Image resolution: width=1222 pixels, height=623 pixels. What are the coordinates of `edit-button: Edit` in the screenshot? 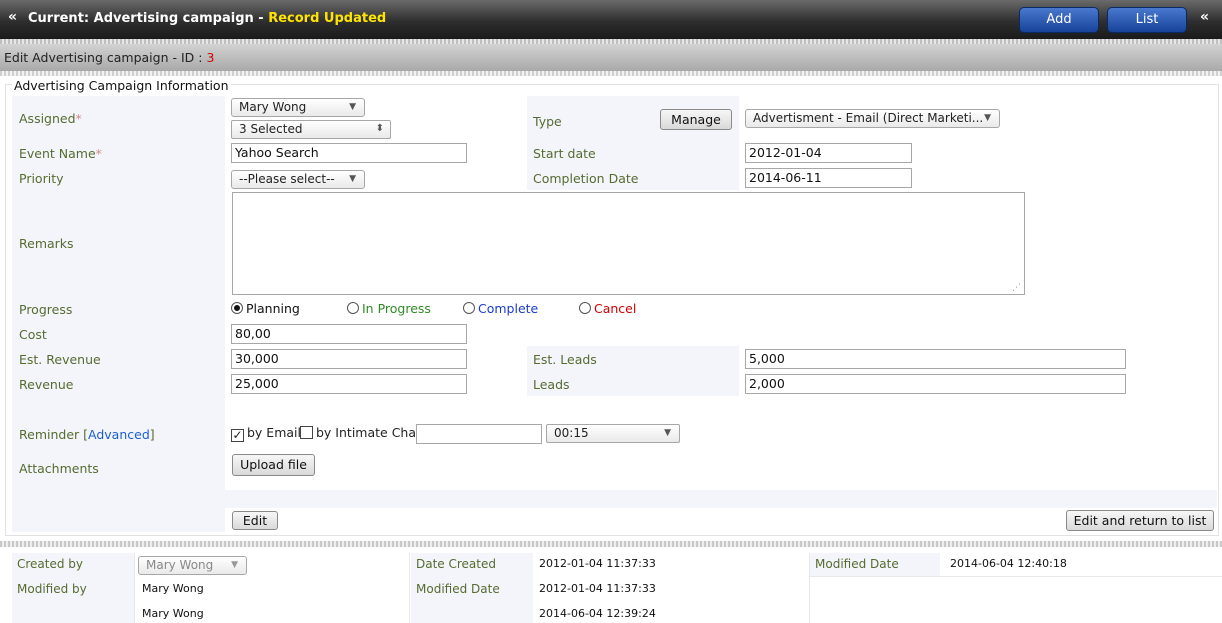 It's located at (255, 520).